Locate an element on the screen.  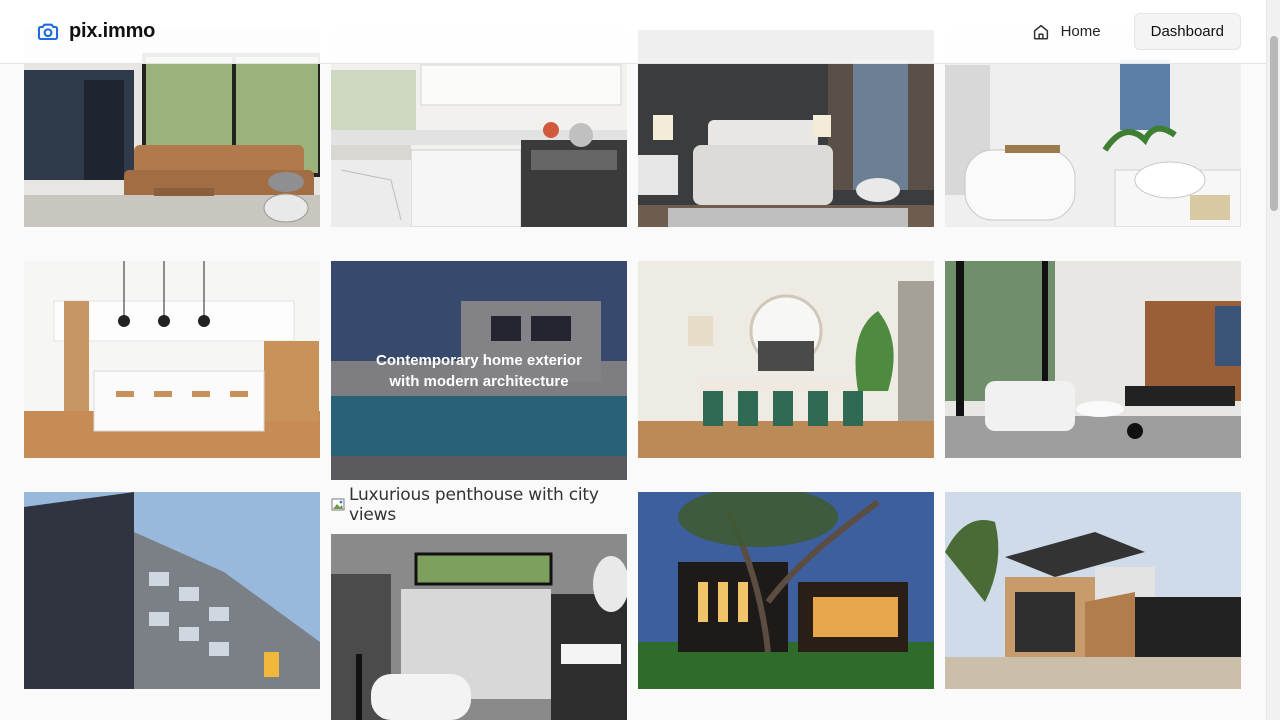
gallery-tile-apartment-building is located at coordinates (172, 590).